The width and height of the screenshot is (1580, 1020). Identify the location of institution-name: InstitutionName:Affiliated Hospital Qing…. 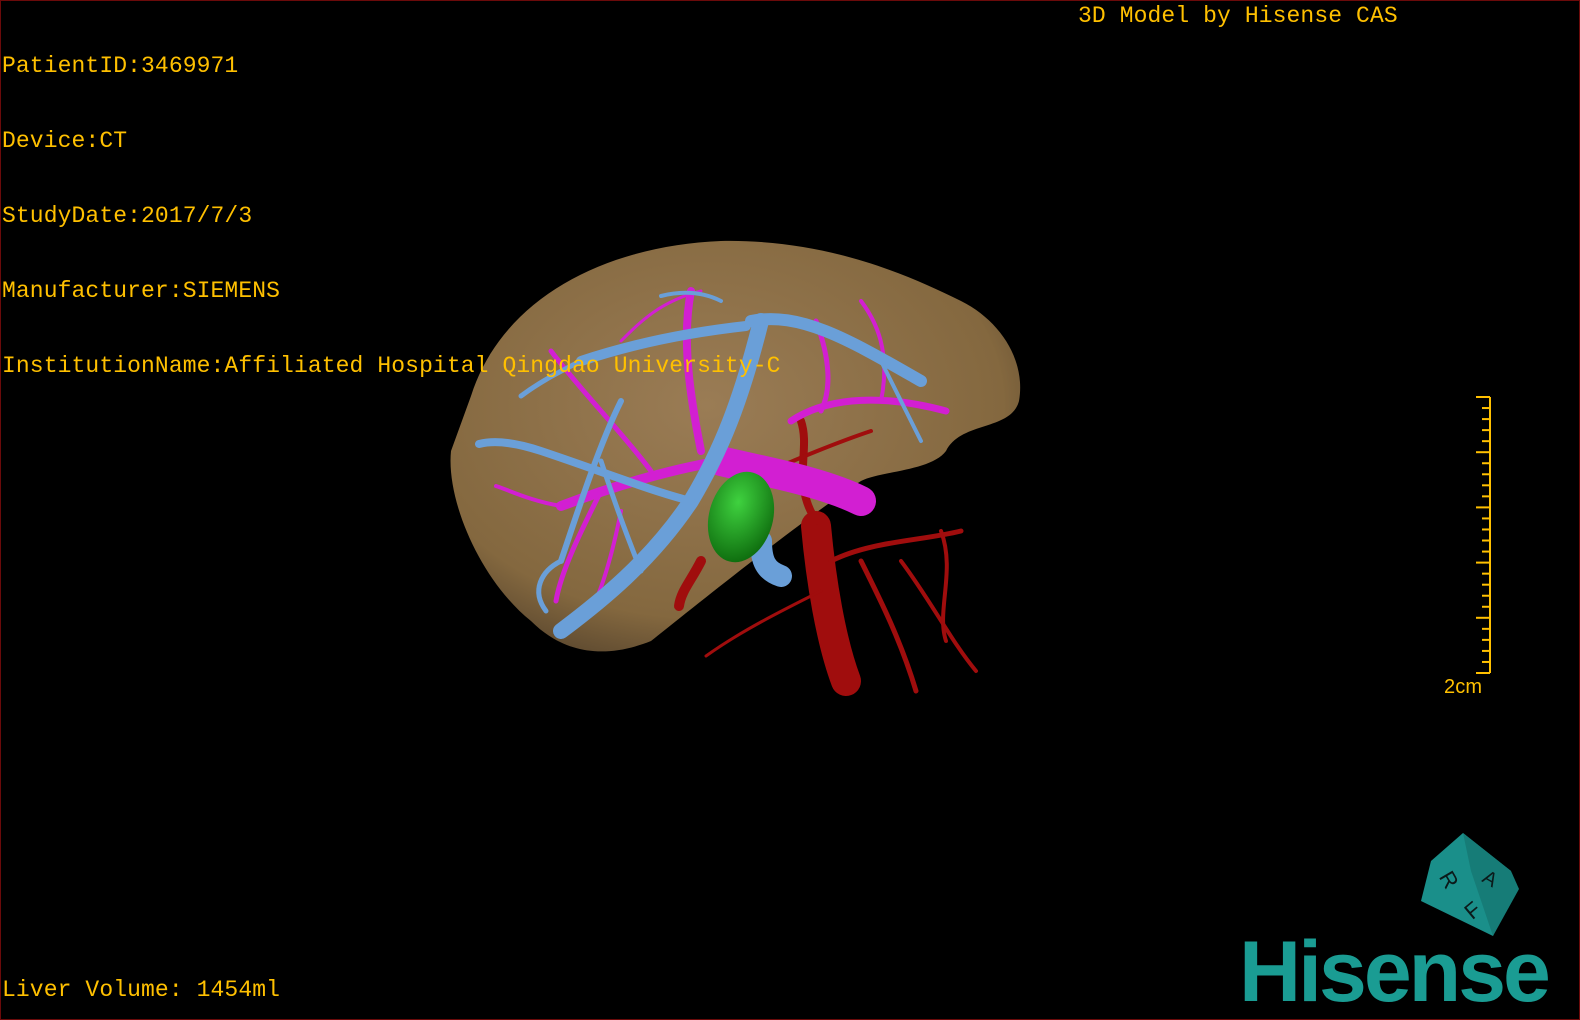
(391, 366).